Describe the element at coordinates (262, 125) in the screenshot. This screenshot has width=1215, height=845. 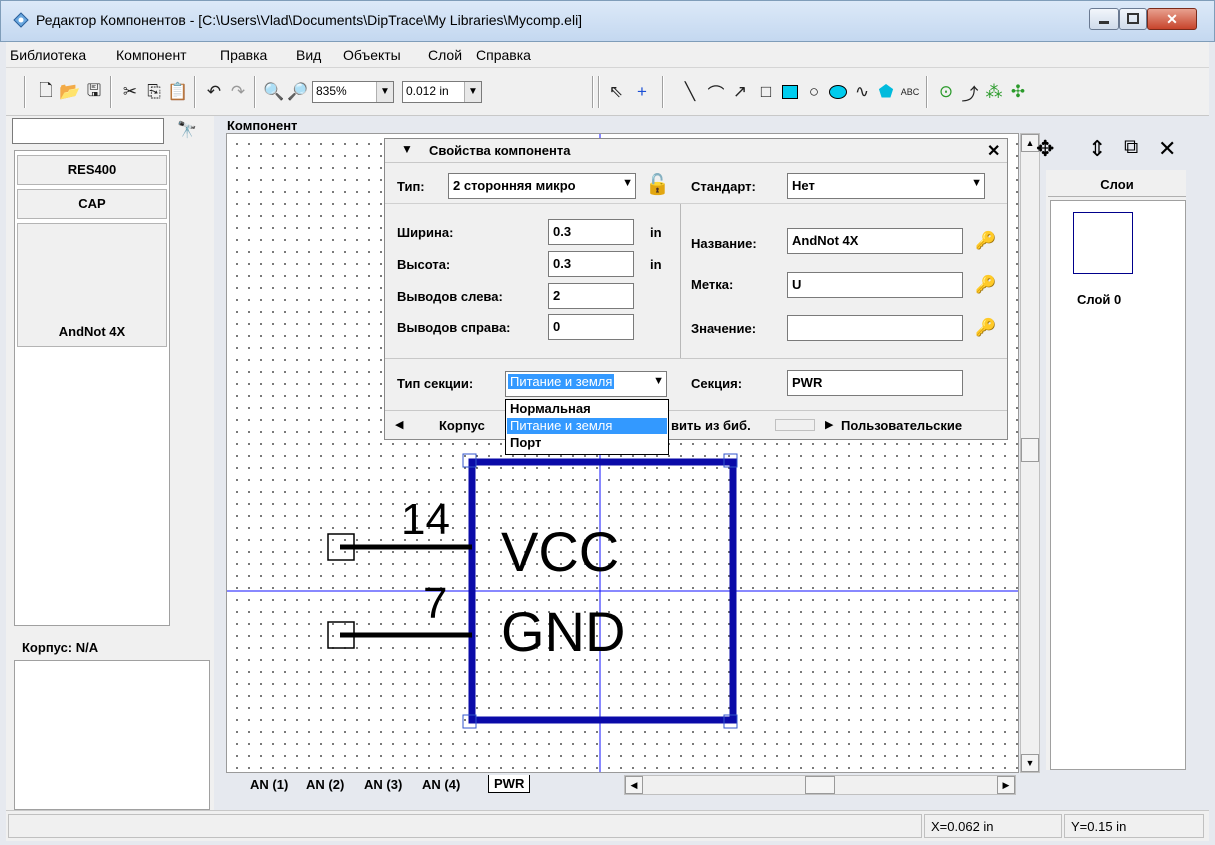
I see `canvas-label: Компонент` at that location.